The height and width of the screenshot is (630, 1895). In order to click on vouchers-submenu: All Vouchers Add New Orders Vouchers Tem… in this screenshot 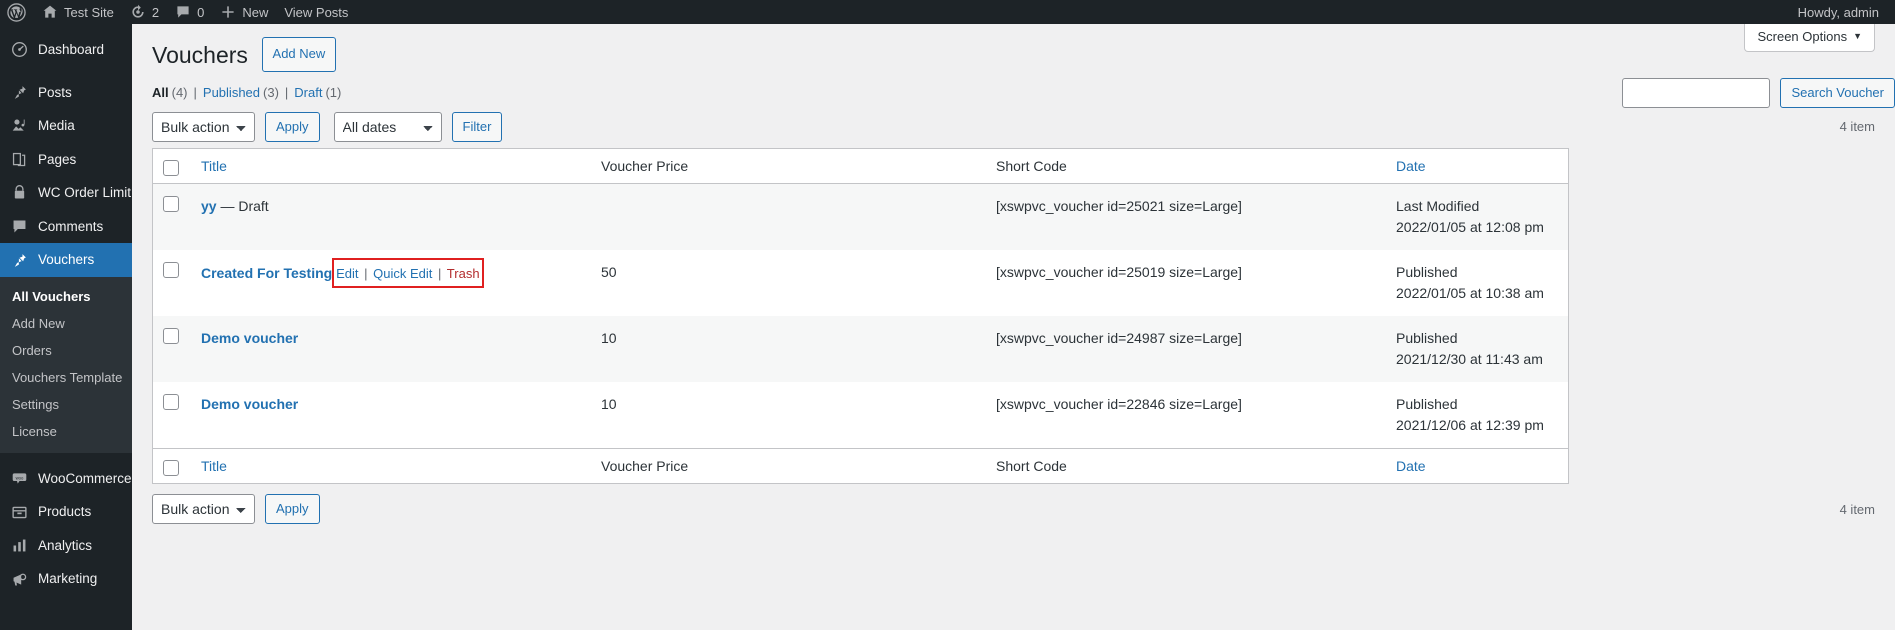, I will do `click(66, 364)`.